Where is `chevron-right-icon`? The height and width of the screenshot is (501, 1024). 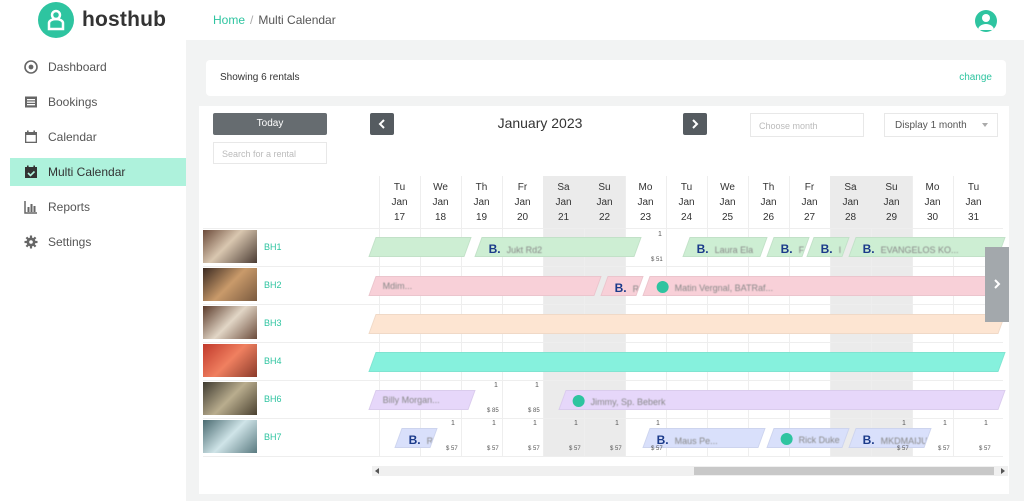 chevron-right-icon is located at coordinates (695, 124).